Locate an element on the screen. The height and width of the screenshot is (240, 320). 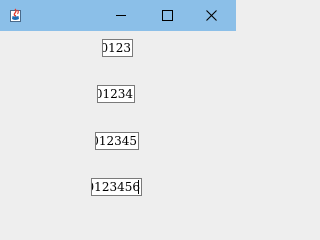
text-field-value: 0123456 is located at coordinates (115, 187).